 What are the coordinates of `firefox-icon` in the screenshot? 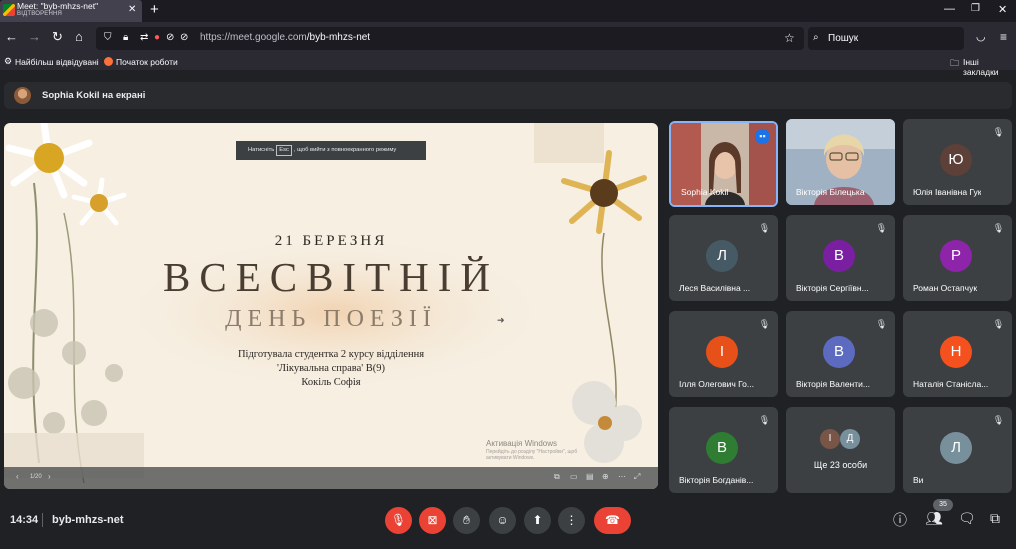 It's located at (108, 61).